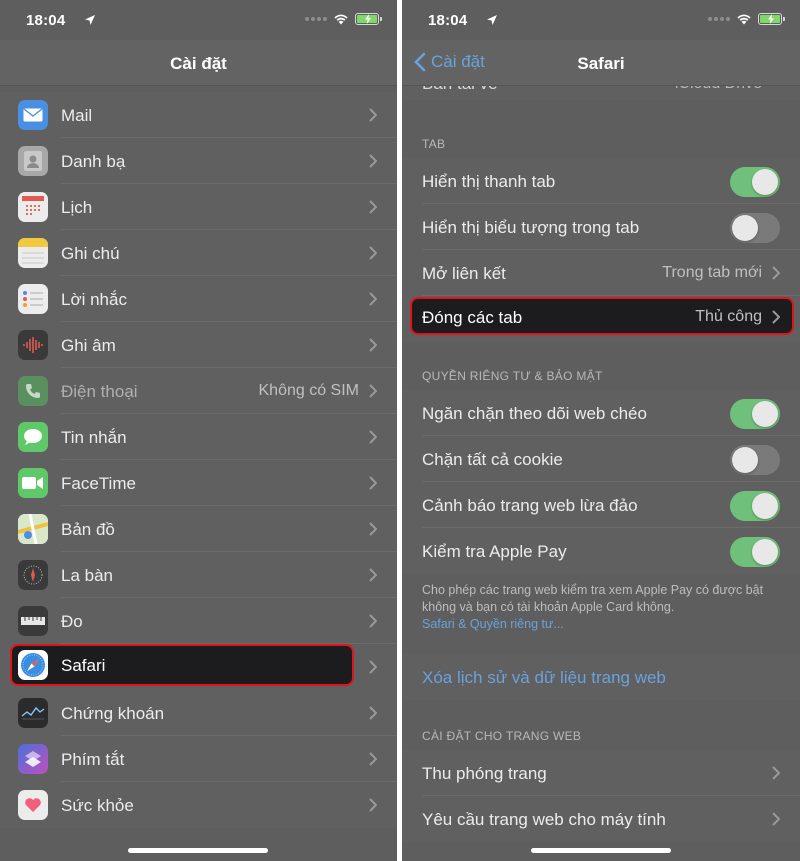 Image resolution: width=800 pixels, height=861 pixels. What do you see at coordinates (93, 759) in the screenshot?
I see `settings-item-label: Phím tắt` at bounding box center [93, 759].